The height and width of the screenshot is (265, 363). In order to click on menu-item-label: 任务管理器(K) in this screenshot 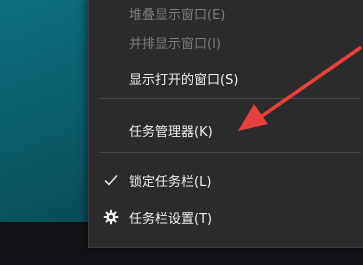, I will do `click(171, 132)`.